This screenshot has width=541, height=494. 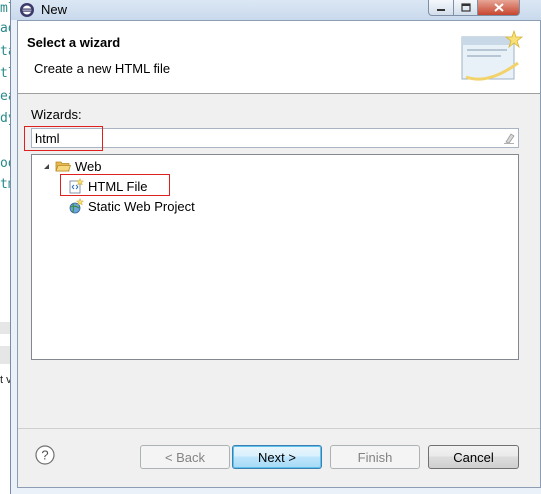 I want to click on tree-item-web: Web, so click(x=72, y=166).